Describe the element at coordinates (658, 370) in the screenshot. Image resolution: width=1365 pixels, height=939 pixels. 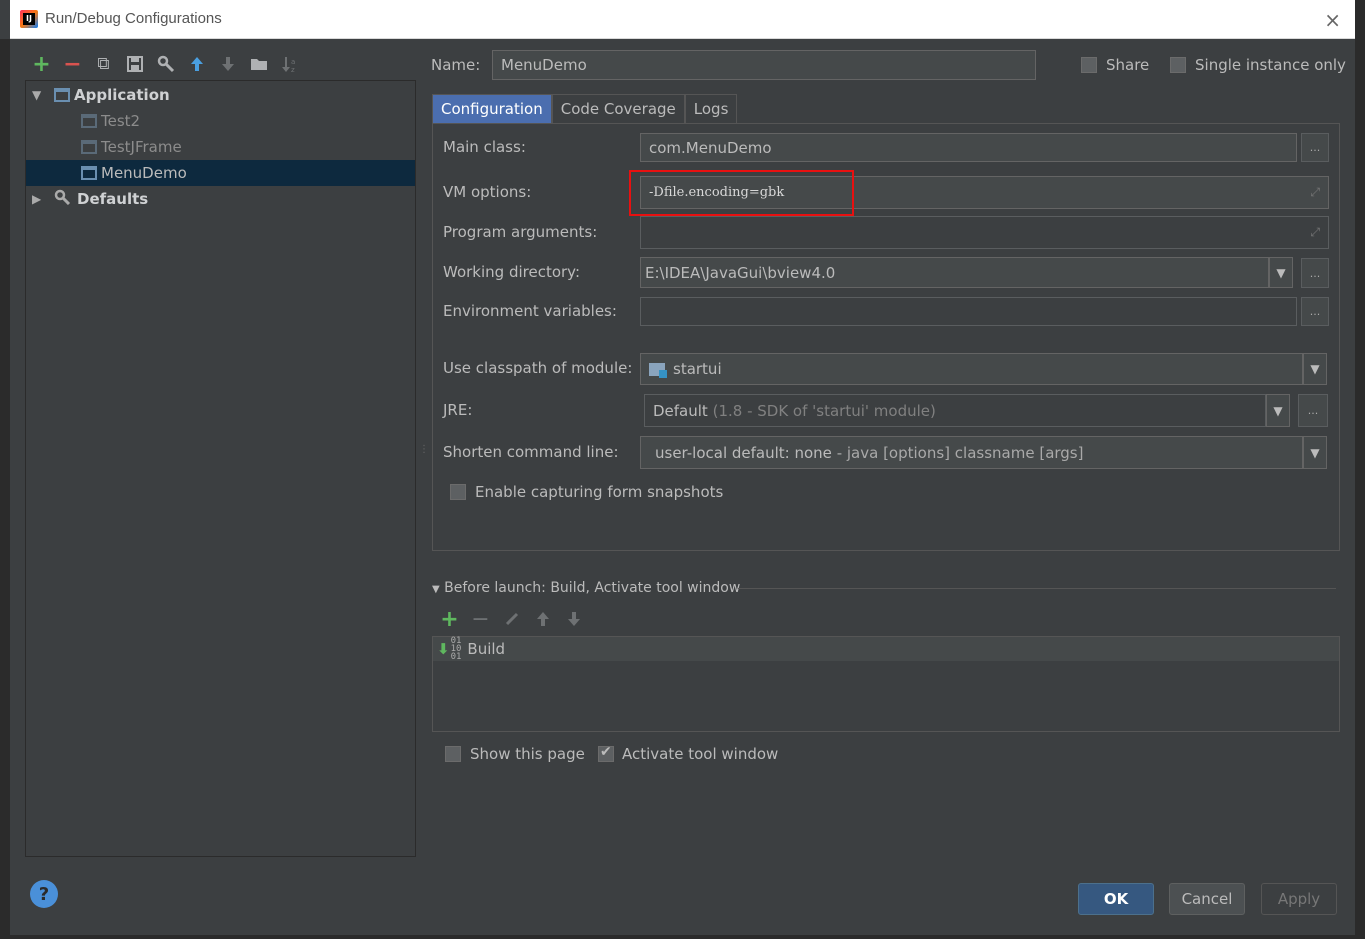
I see `module-folder-icon` at that location.